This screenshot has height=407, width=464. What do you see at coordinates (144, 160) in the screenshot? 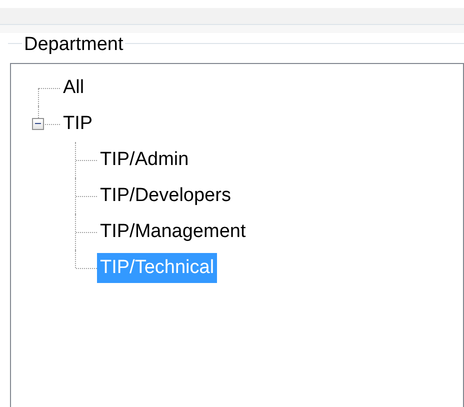
I see `tree-item: TIP/Admin` at bounding box center [144, 160].